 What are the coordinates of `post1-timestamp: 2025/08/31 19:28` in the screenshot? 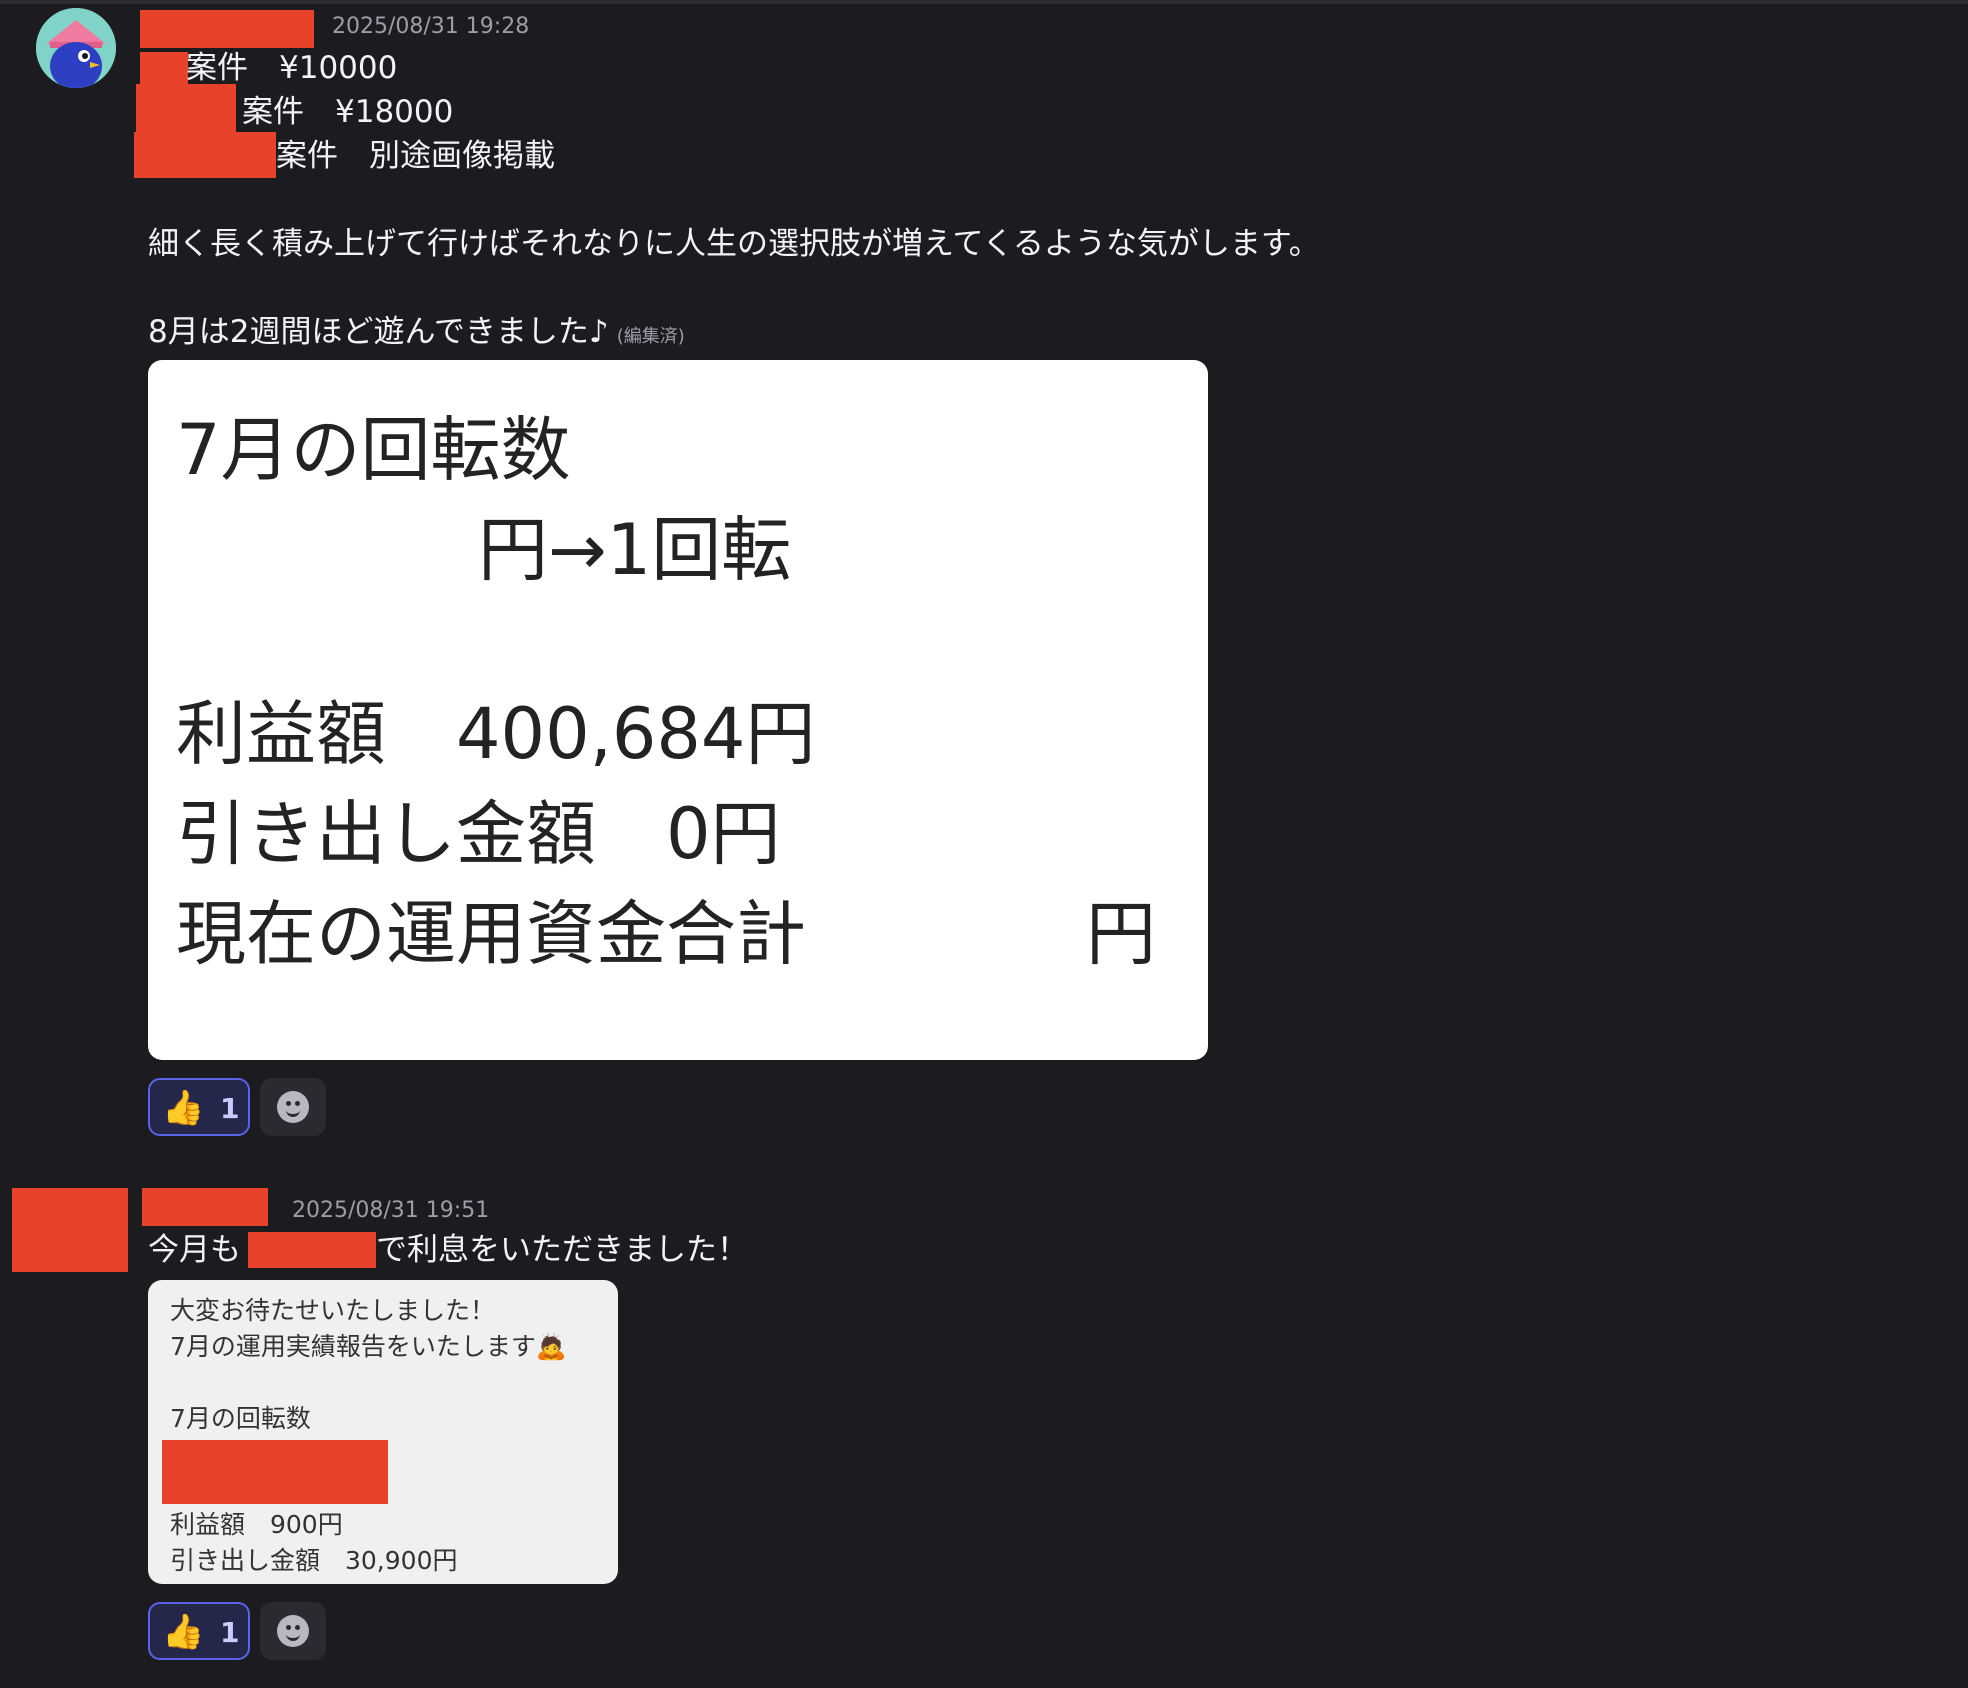 It's located at (431, 26).